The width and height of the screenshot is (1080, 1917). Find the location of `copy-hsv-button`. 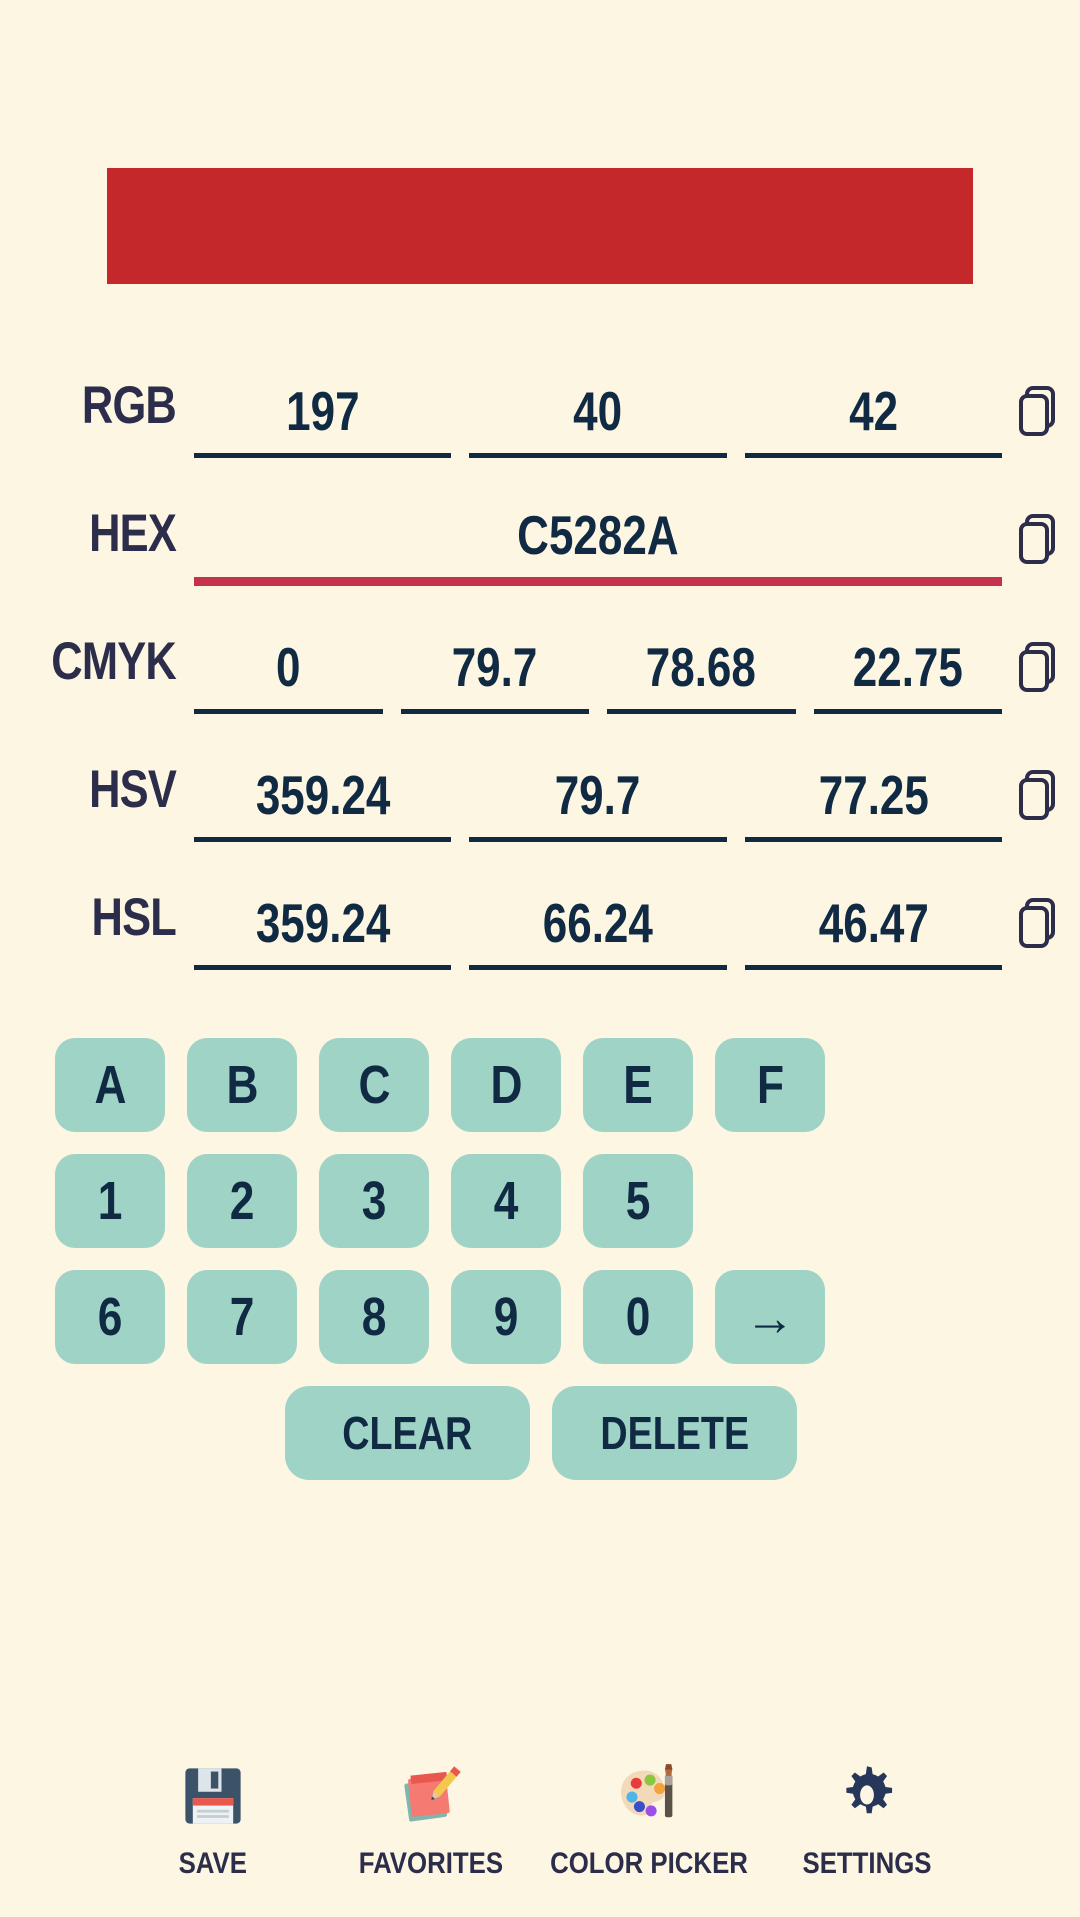

copy-hsv-button is located at coordinates (1039, 806).